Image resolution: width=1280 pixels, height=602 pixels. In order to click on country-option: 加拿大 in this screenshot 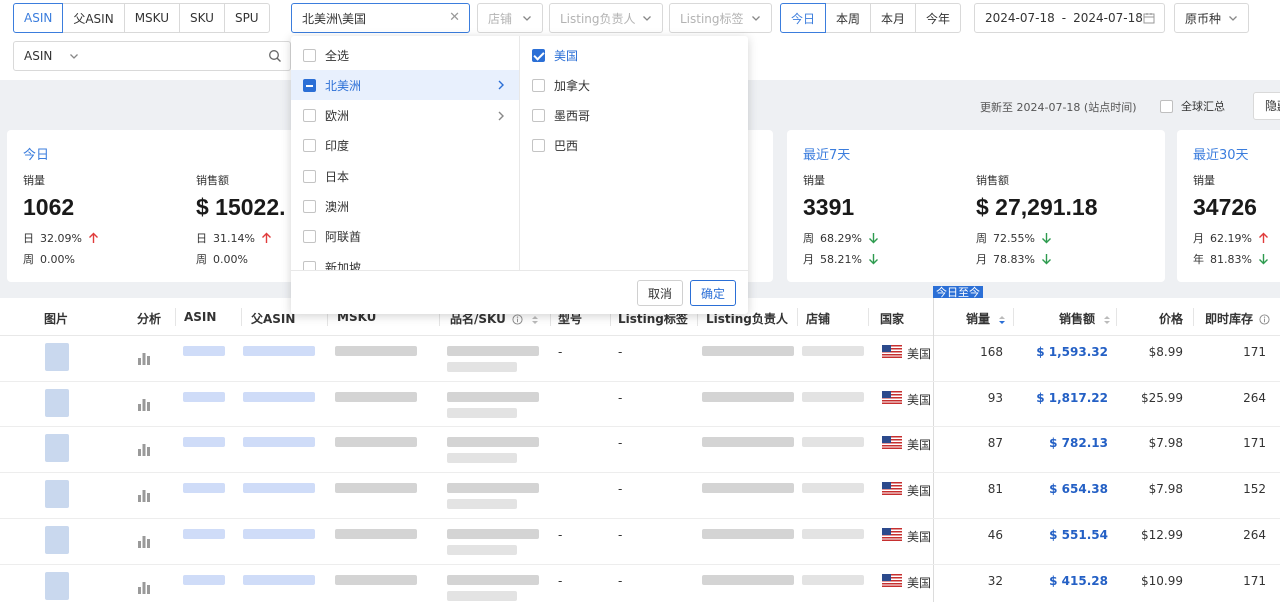, I will do `click(634, 85)`.